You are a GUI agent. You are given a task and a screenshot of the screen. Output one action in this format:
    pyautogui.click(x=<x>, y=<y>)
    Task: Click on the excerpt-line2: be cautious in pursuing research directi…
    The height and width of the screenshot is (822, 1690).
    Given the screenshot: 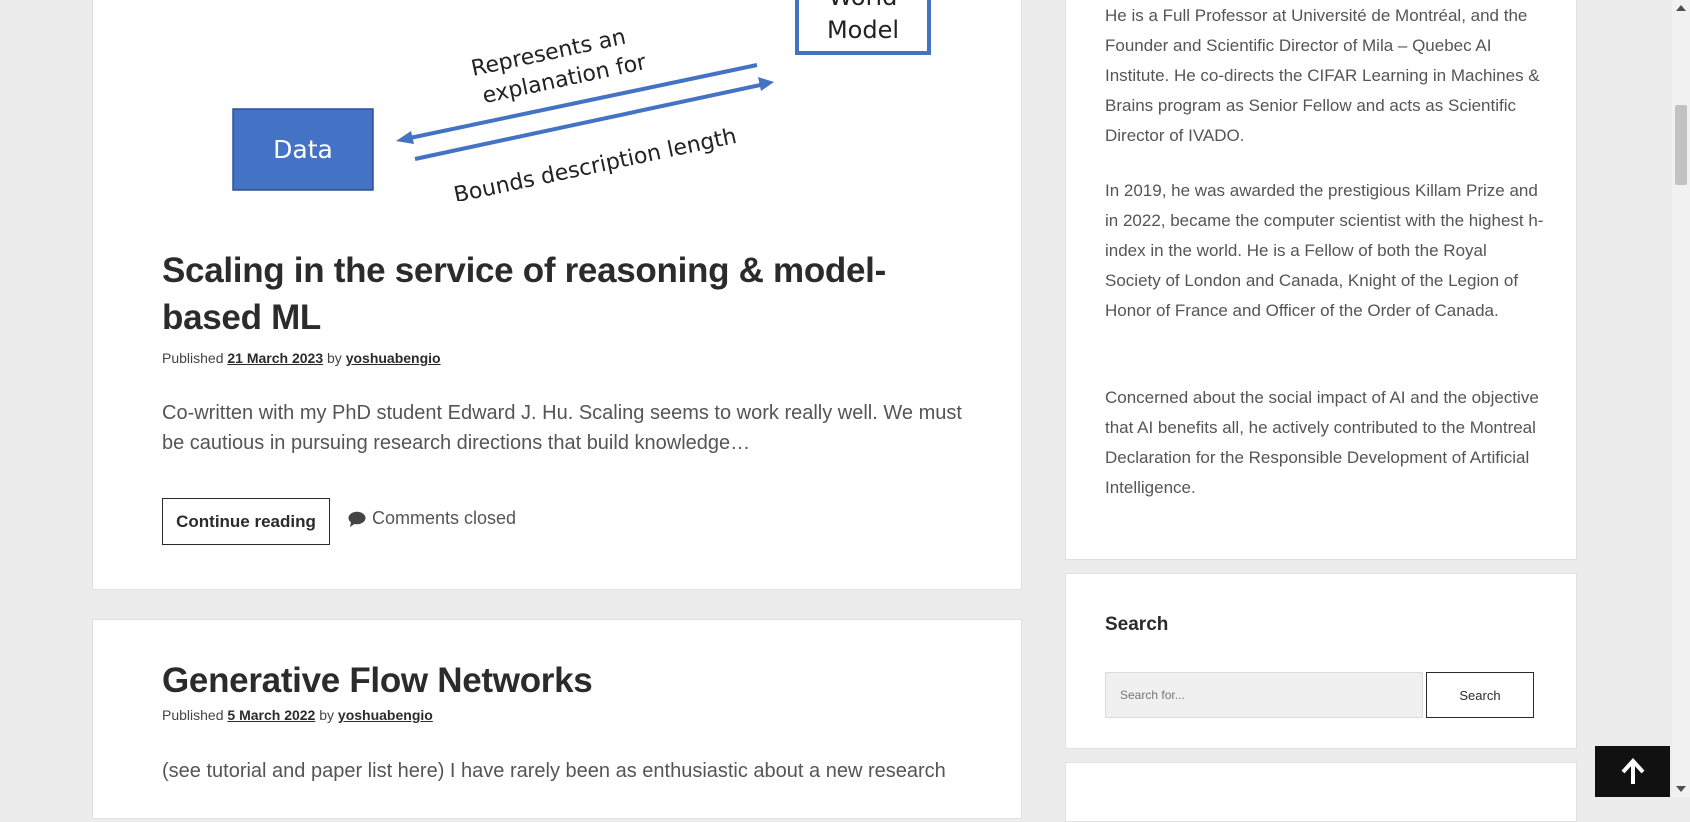 What is the action you would take?
    pyautogui.click(x=456, y=443)
    